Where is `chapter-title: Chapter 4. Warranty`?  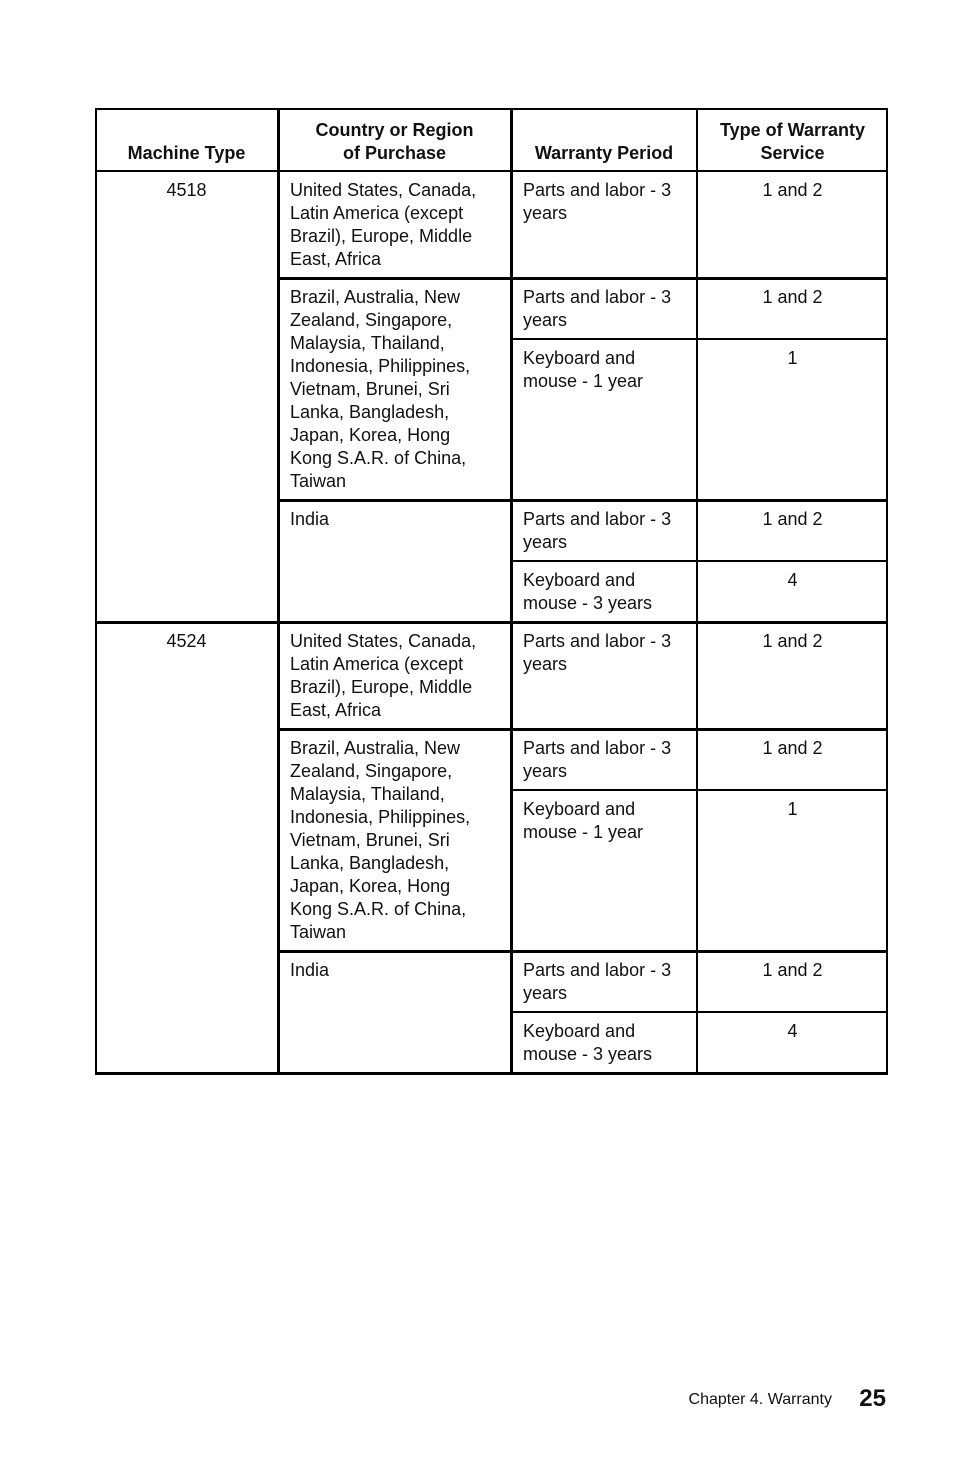 chapter-title: Chapter 4. Warranty is located at coordinates (760, 1399).